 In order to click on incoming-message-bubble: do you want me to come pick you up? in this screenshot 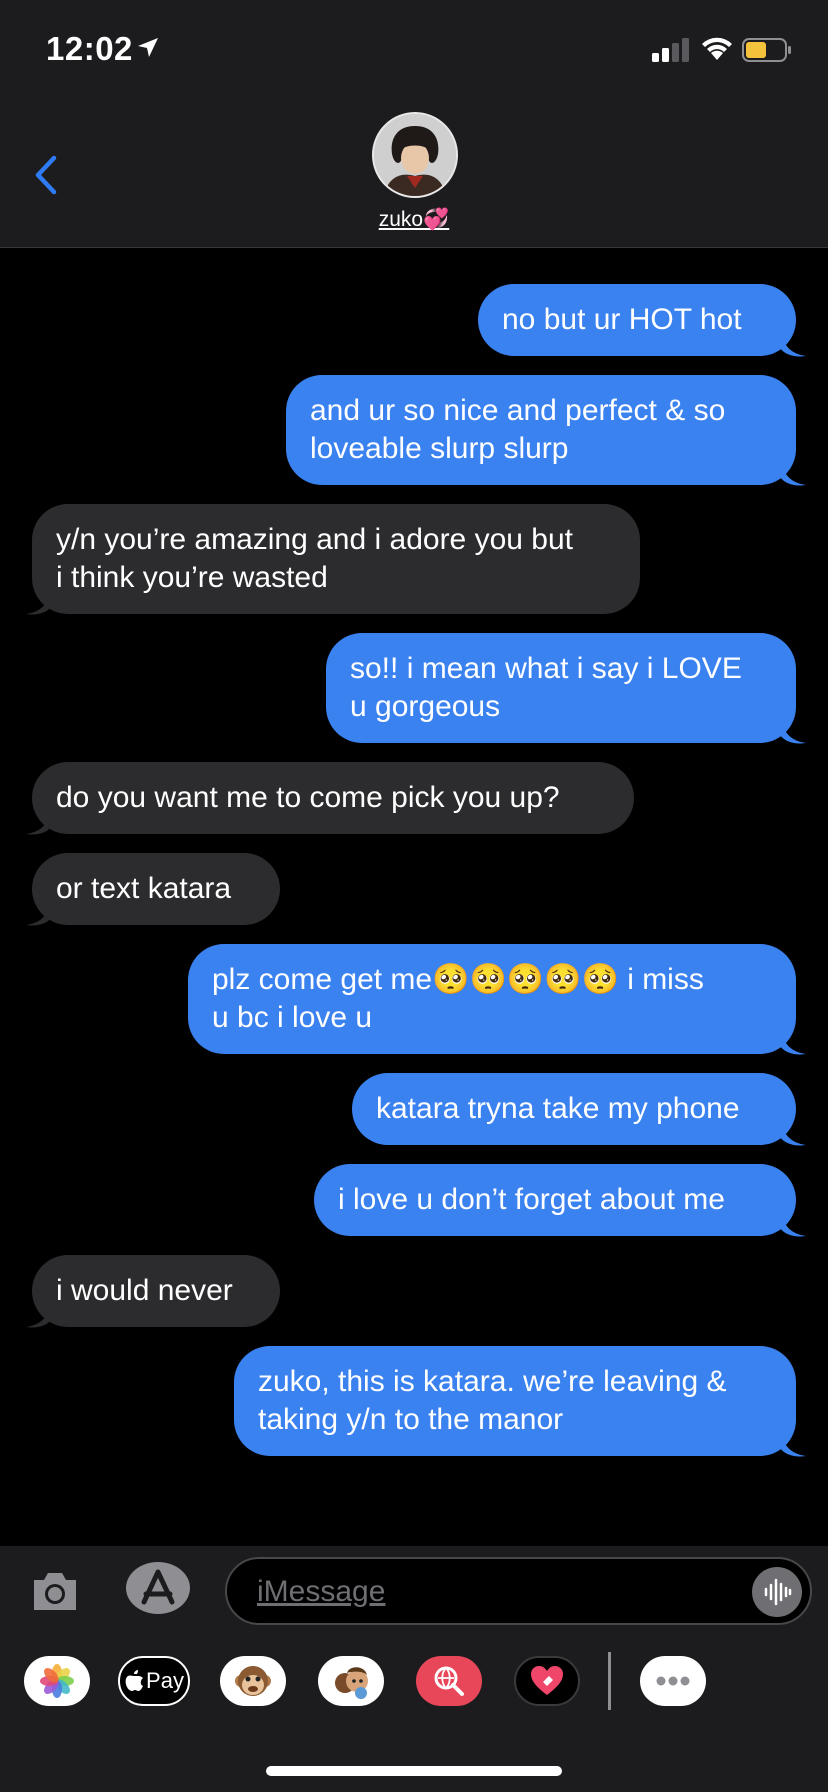, I will do `click(333, 798)`.